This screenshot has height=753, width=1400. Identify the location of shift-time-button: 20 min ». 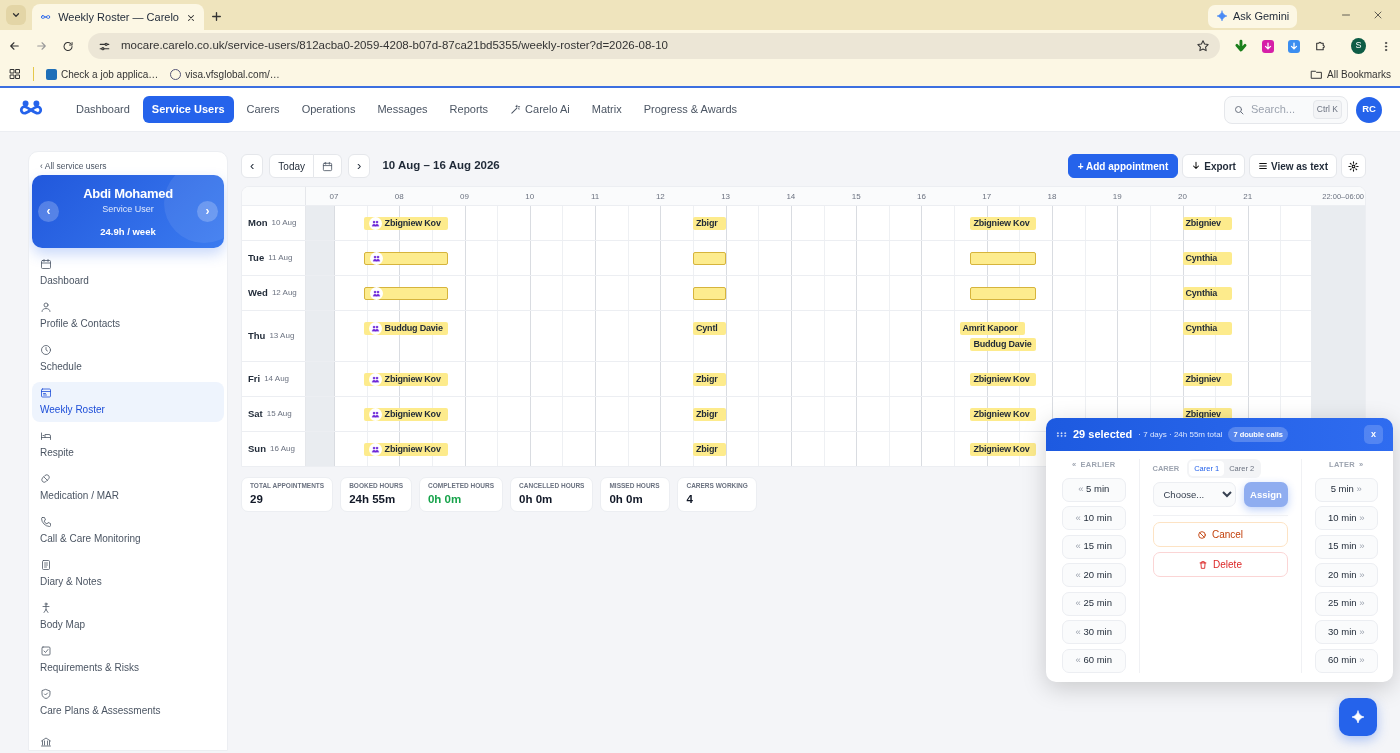
(1346, 575).